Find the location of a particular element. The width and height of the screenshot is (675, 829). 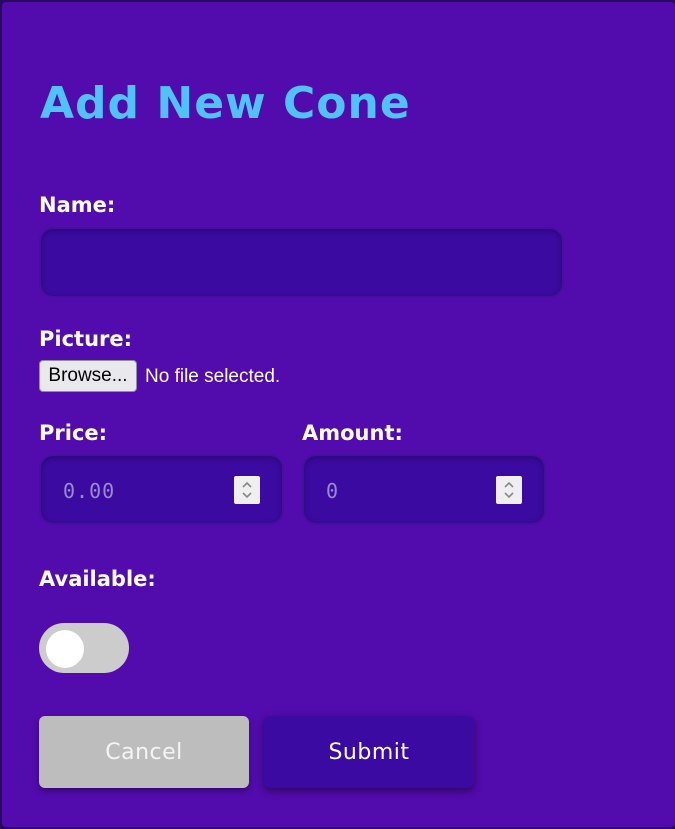

cancel-button: Cancel is located at coordinates (144, 752).